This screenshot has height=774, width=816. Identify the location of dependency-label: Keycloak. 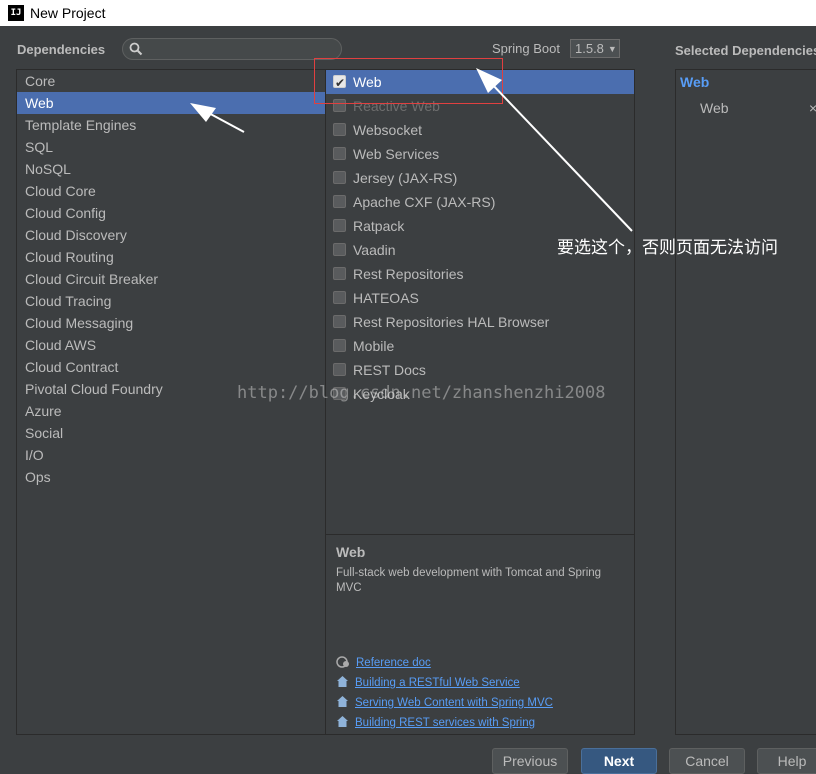
(381, 394).